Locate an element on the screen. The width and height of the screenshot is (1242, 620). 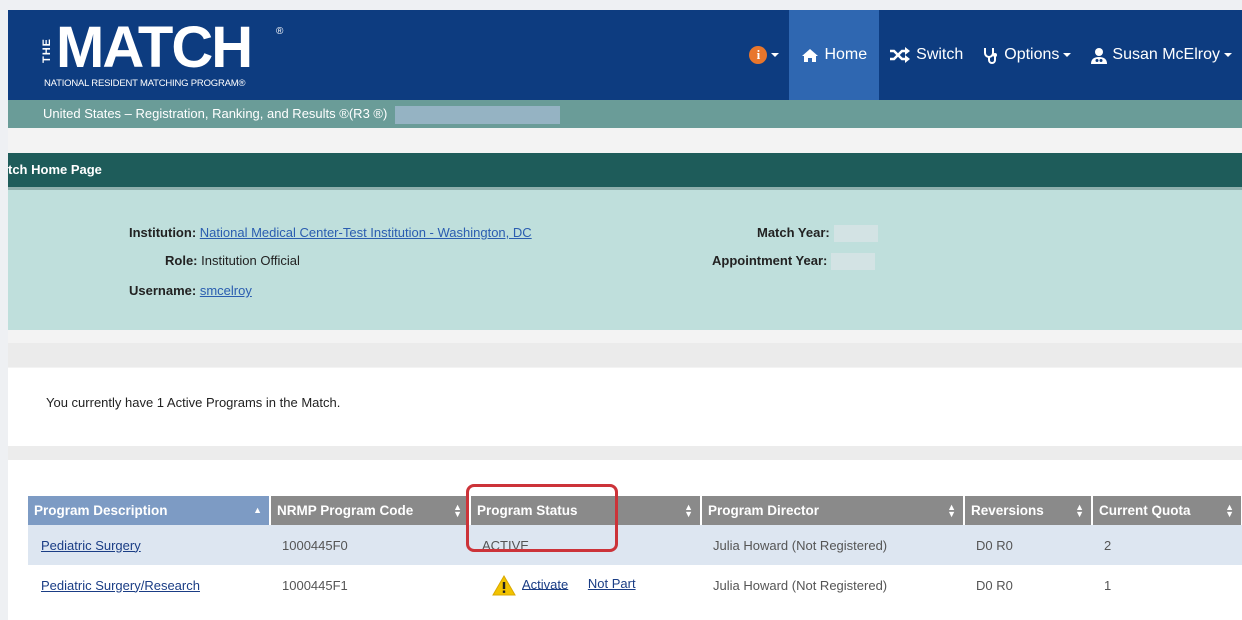
program-status: ACTIVE is located at coordinates (585, 545).